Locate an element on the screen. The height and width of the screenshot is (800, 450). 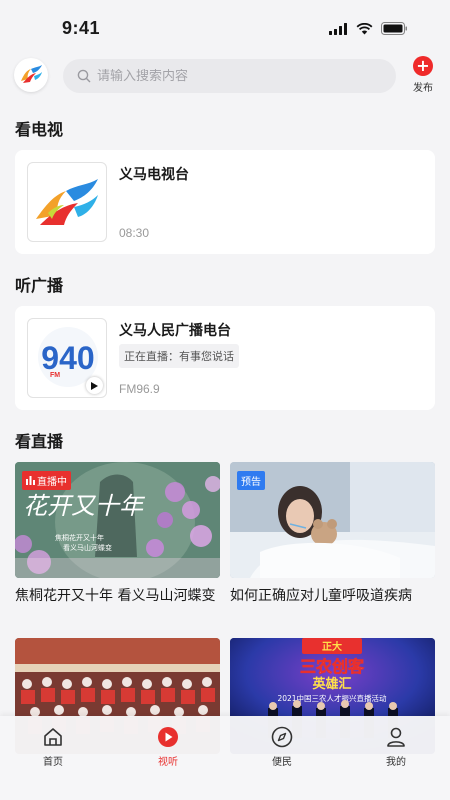
tab-profile: 我的 is located at coordinates (396, 747).